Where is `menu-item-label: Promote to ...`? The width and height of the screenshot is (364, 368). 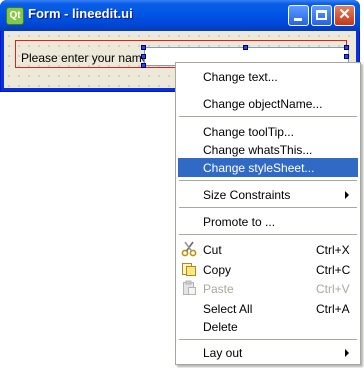 menu-item-label: Promote to ... is located at coordinates (239, 222).